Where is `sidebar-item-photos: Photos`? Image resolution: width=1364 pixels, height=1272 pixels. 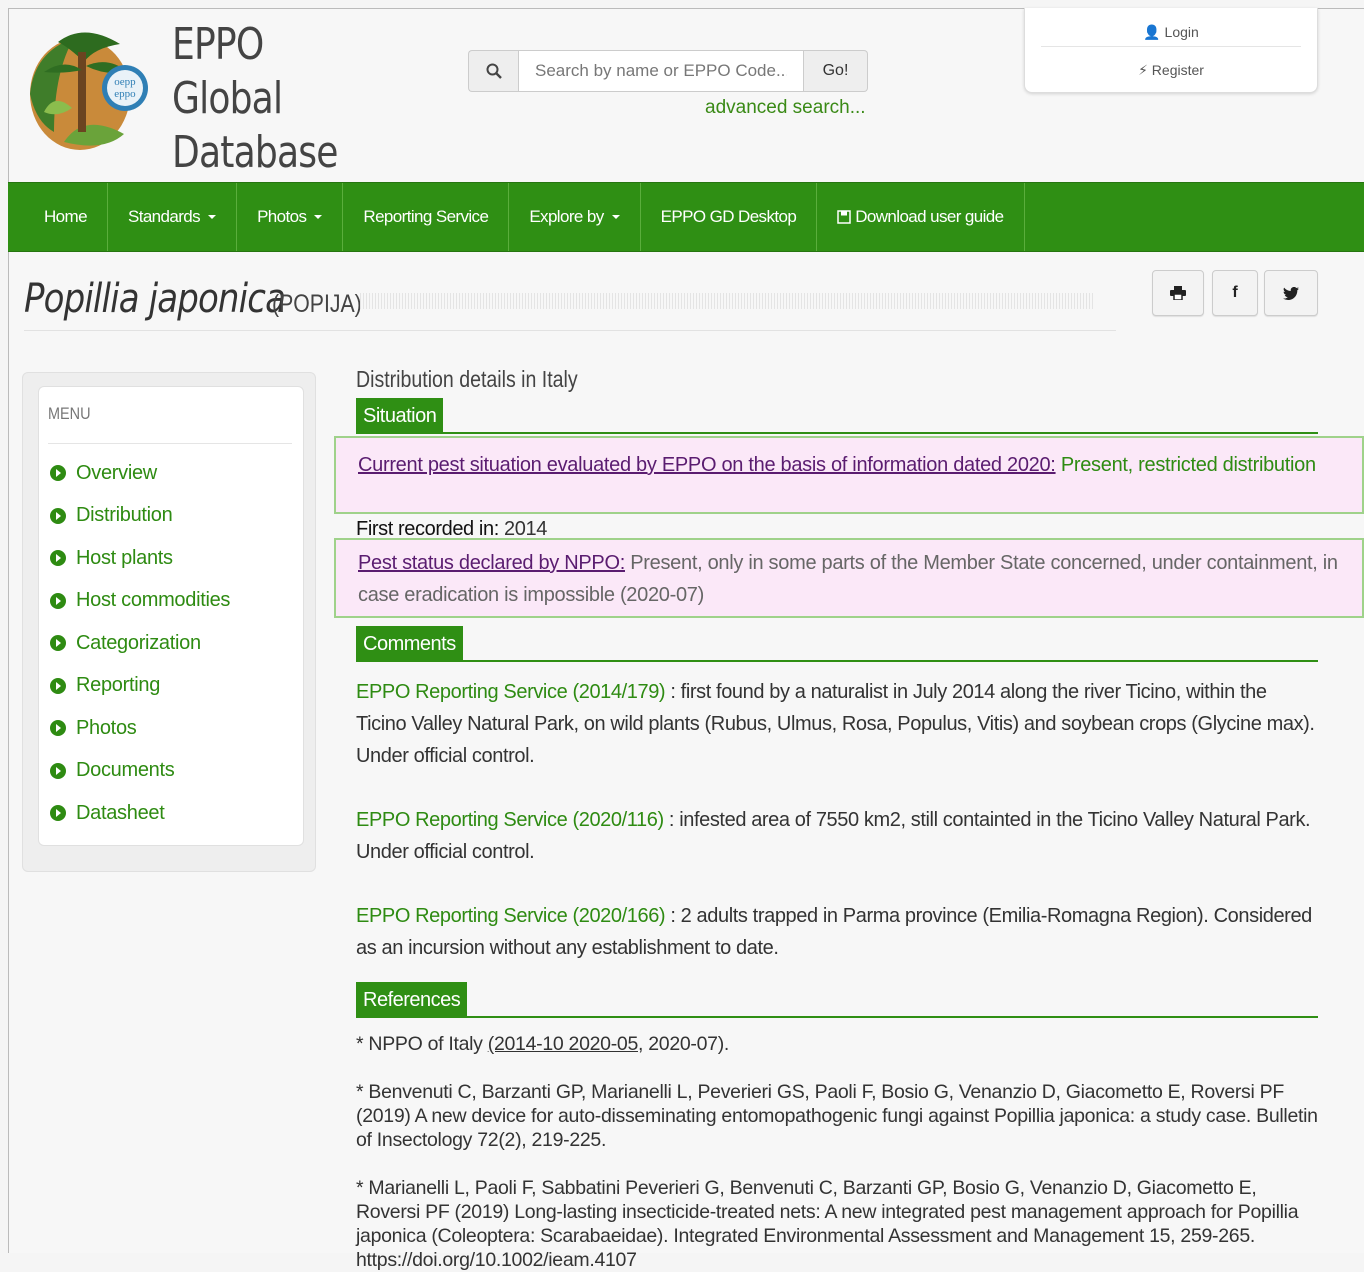 sidebar-item-photos: Photos is located at coordinates (140, 728).